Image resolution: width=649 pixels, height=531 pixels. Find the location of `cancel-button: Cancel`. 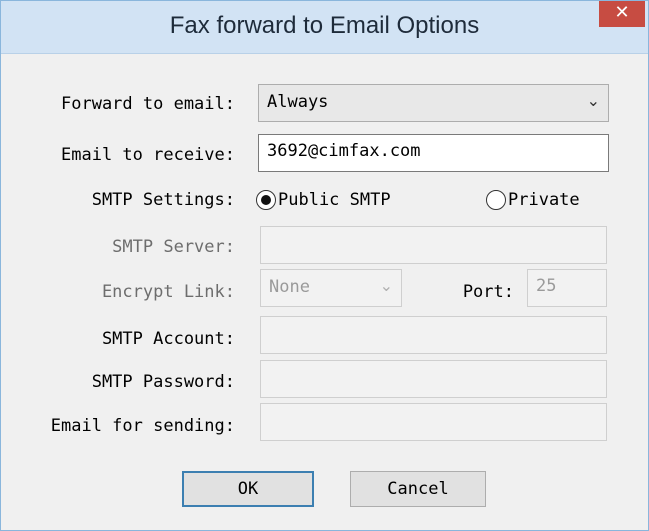

cancel-button: Cancel is located at coordinates (418, 489).